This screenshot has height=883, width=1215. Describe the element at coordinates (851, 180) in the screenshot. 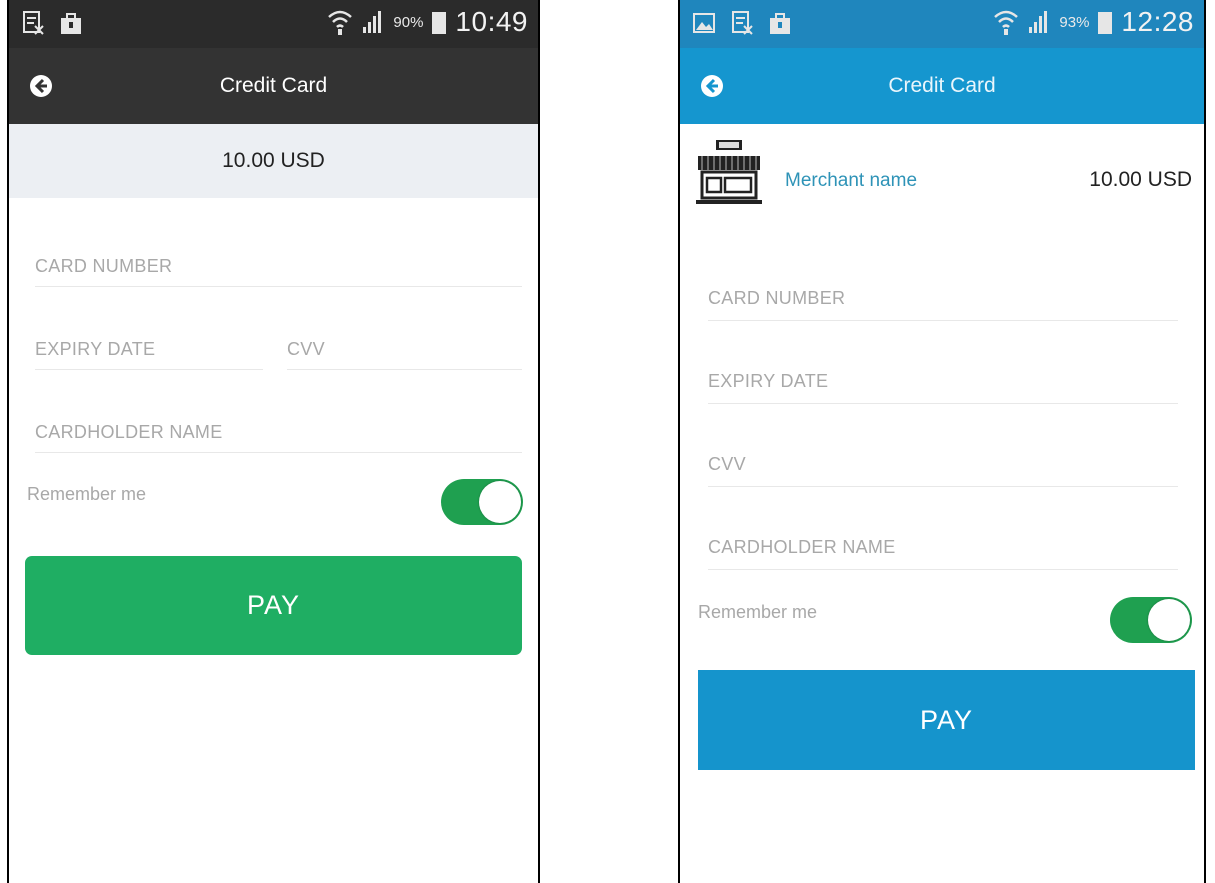

I see `merchant-name: Merchant name` at that location.